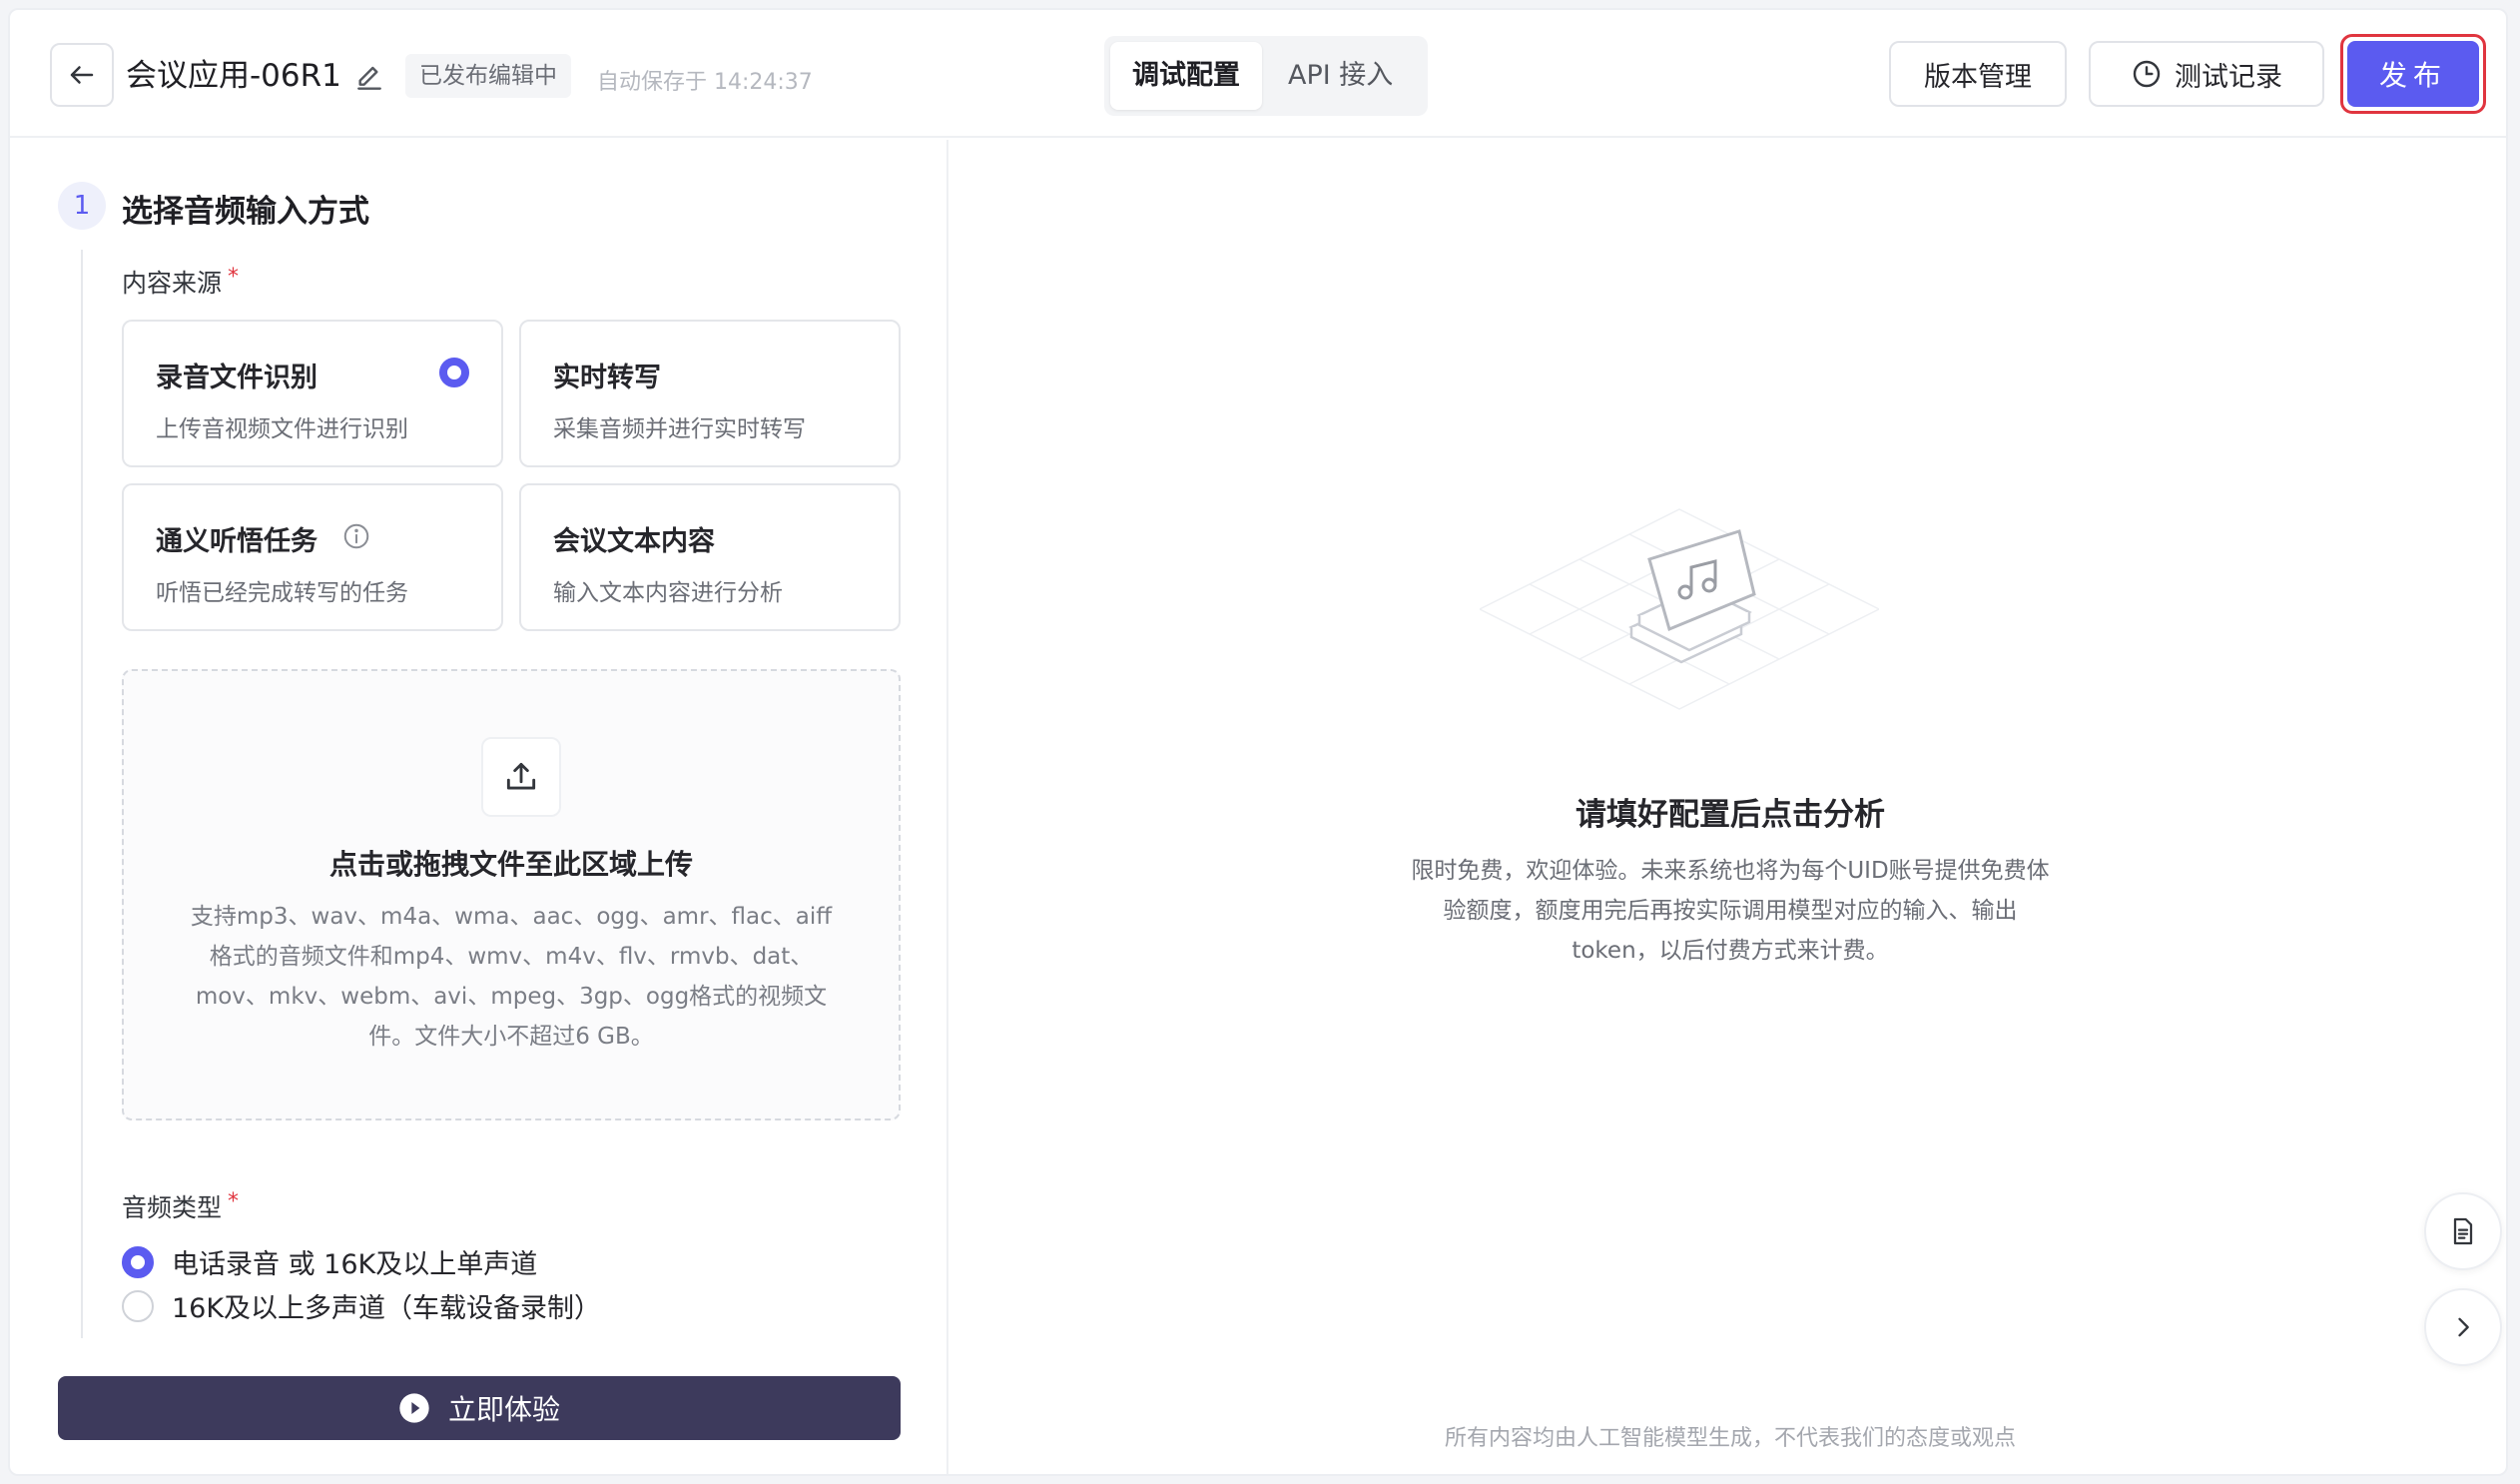 This screenshot has width=2520, height=1484. Describe the element at coordinates (138, 1305) in the screenshot. I see `radio-unselected` at that location.